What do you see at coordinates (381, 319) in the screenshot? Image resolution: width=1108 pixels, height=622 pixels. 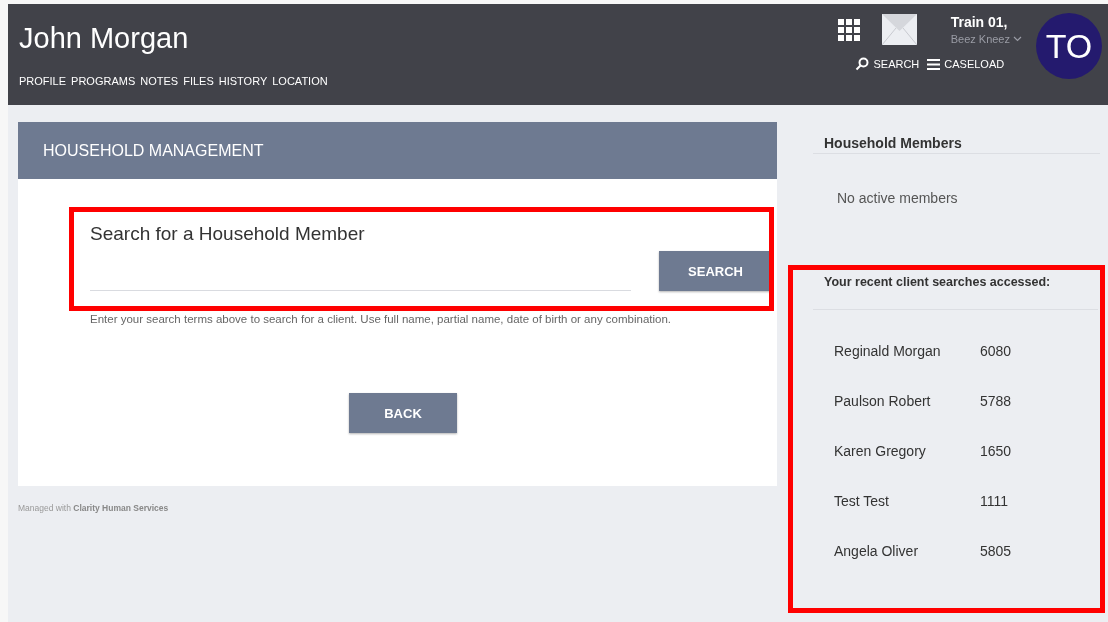 I see `help-text: Enter your search terms above to search for a client. Use full name, partial name, date of birth or any combination.` at bounding box center [381, 319].